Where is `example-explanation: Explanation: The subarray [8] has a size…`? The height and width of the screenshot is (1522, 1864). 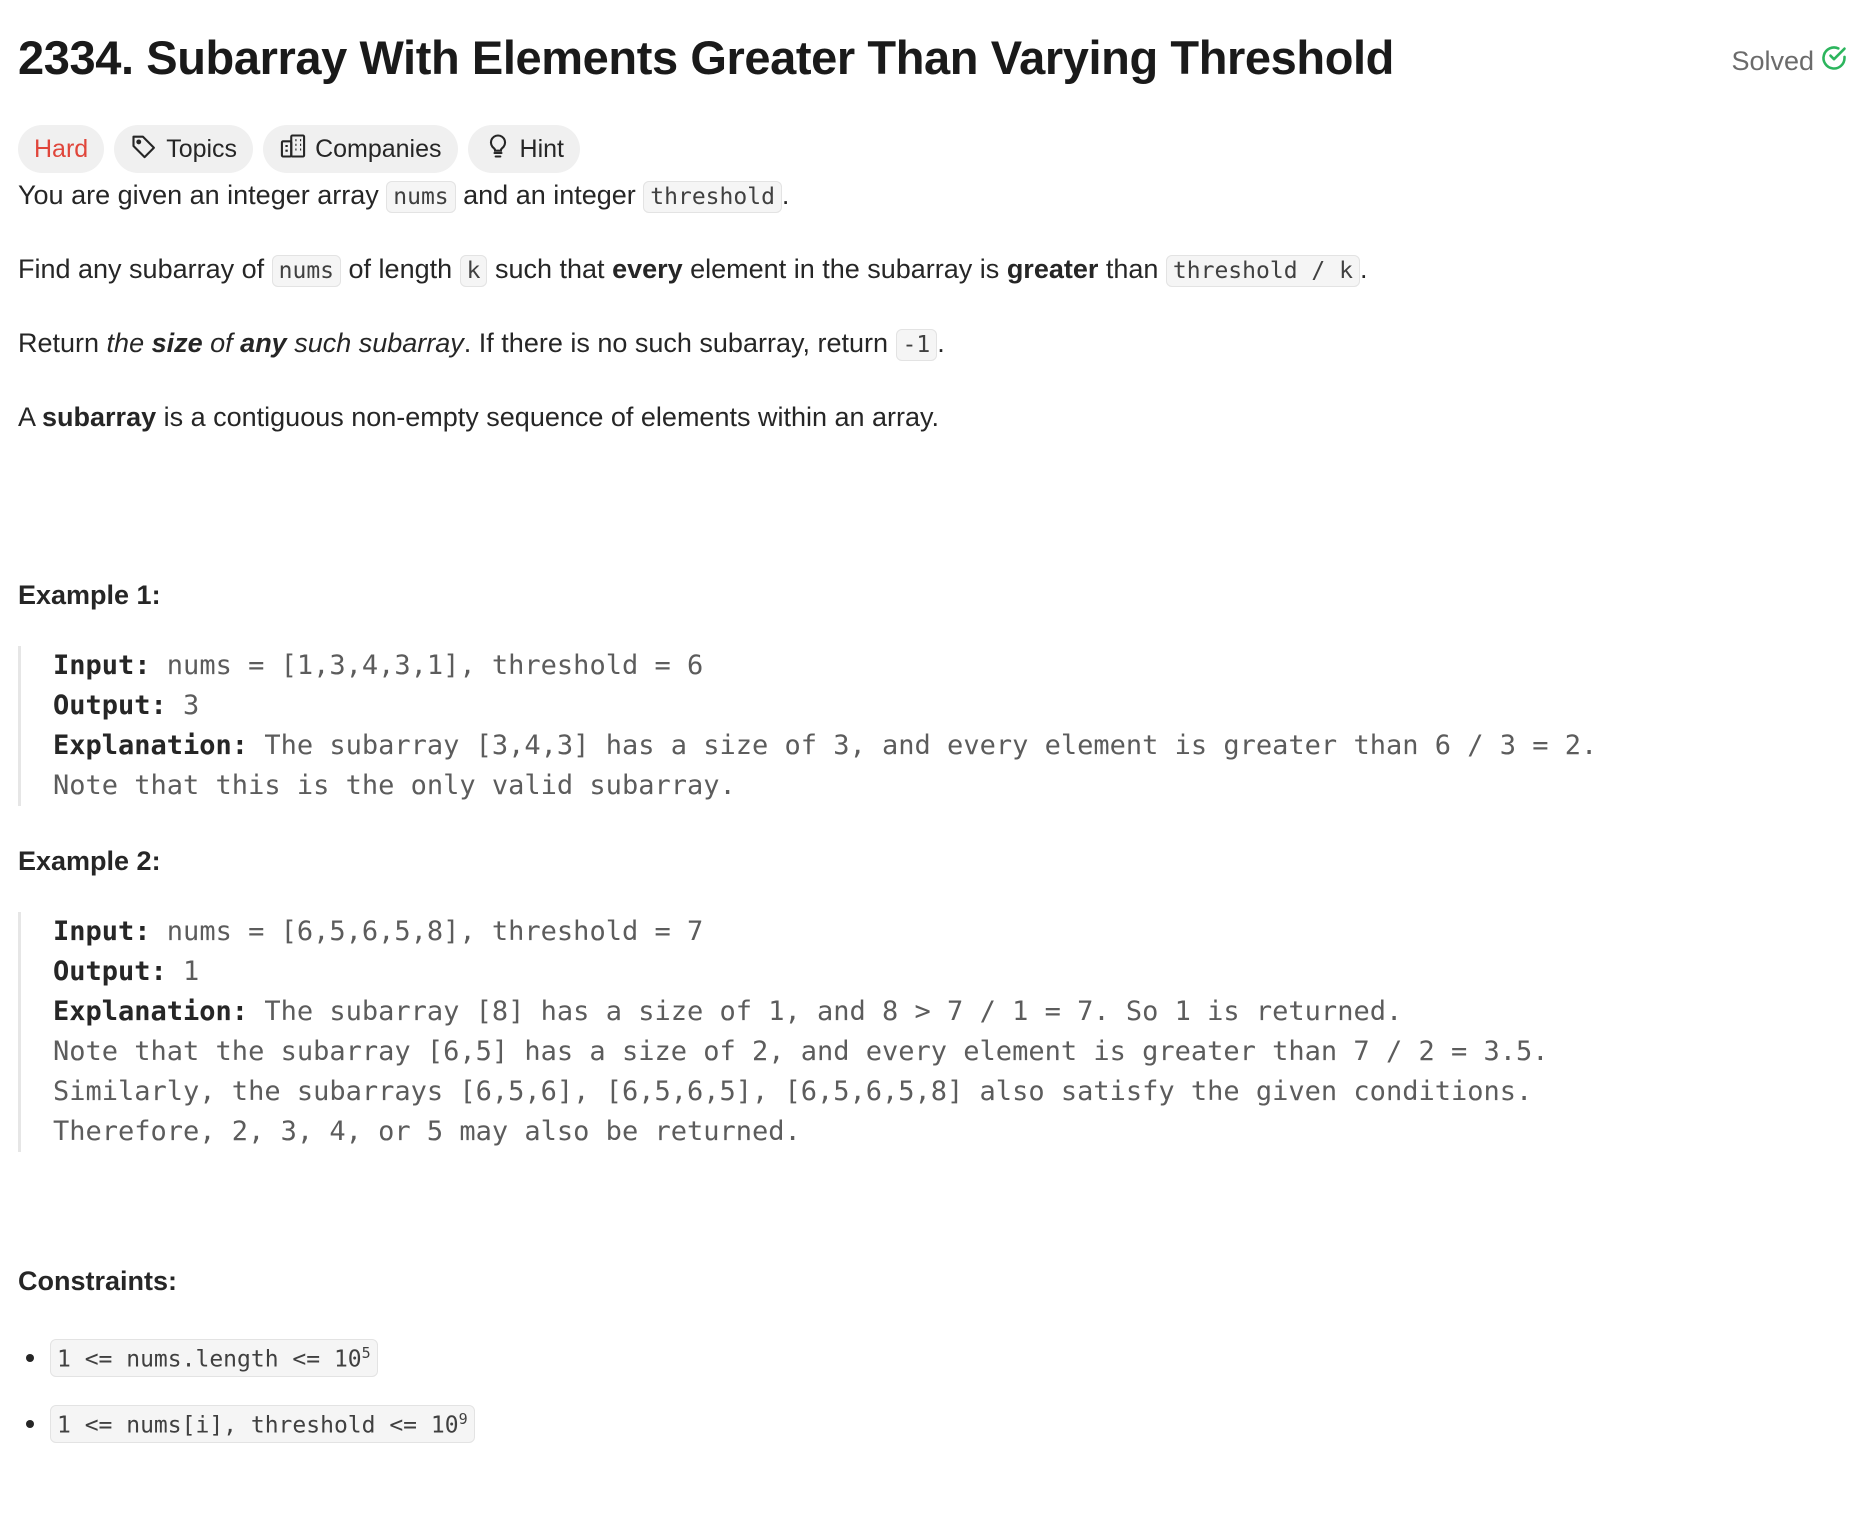 example-explanation: Explanation: The subarray [8] has a size… is located at coordinates (728, 1011).